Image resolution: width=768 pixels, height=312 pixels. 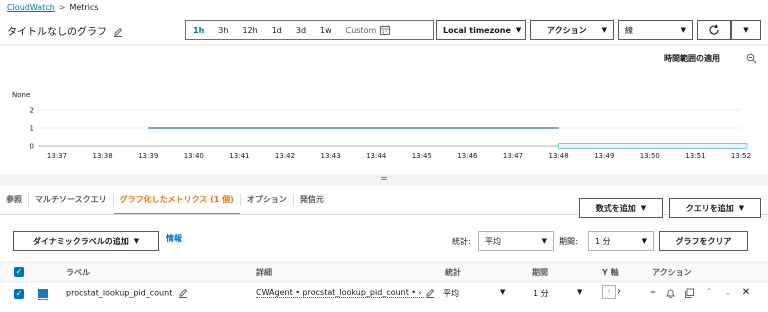 What do you see at coordinates (579, 292) in the screenshot?
I see `row-period-dropdown-icon: ▼` at bounding box center [579, 292].